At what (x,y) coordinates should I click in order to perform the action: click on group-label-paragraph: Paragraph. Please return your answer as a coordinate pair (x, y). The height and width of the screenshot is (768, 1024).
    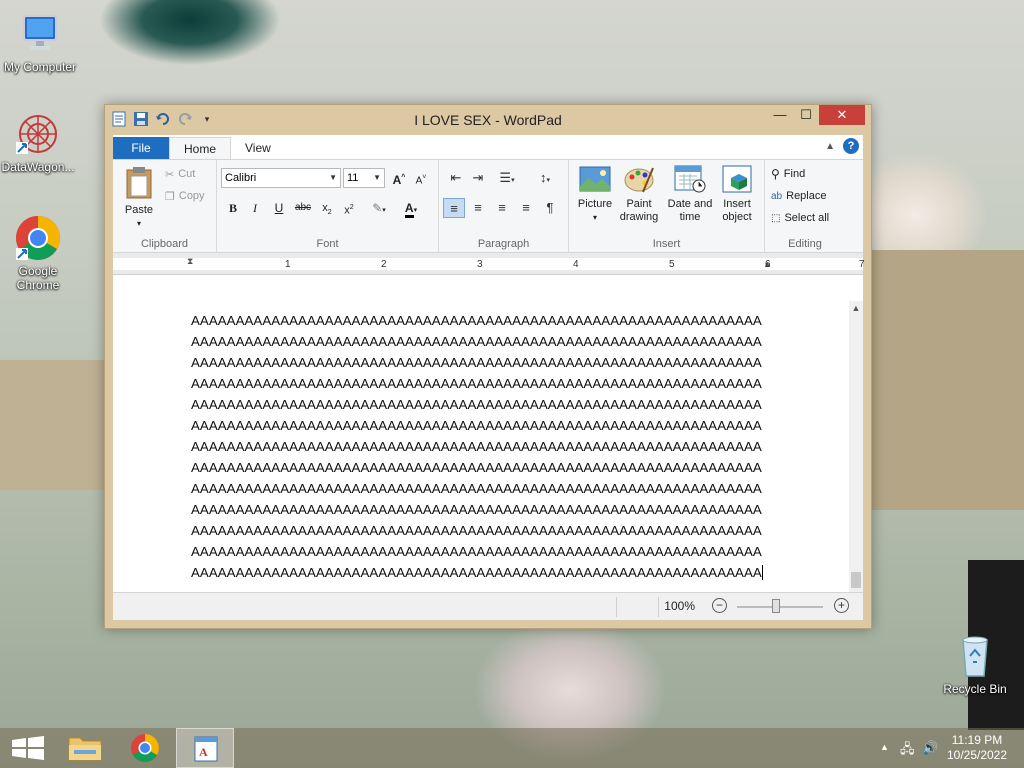
    Looking at the image, I should click on (503, 244).